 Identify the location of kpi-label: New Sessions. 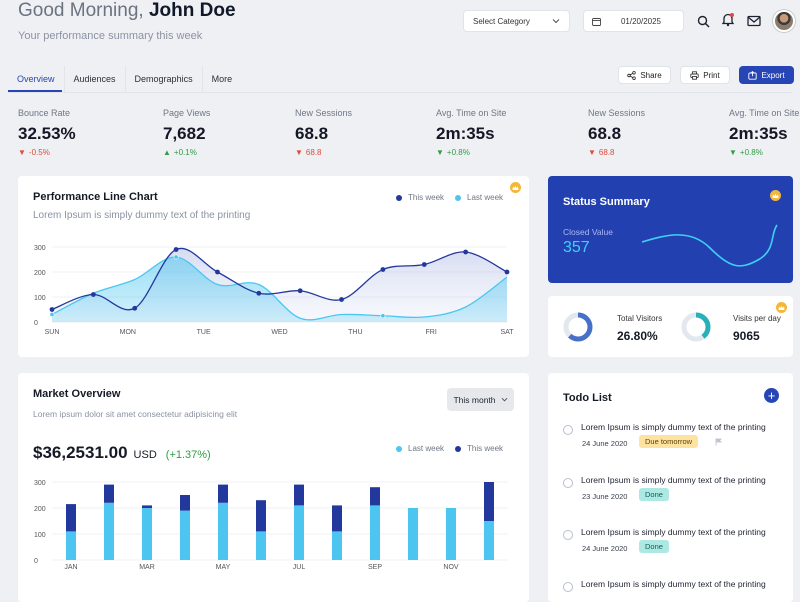
(324, 113).